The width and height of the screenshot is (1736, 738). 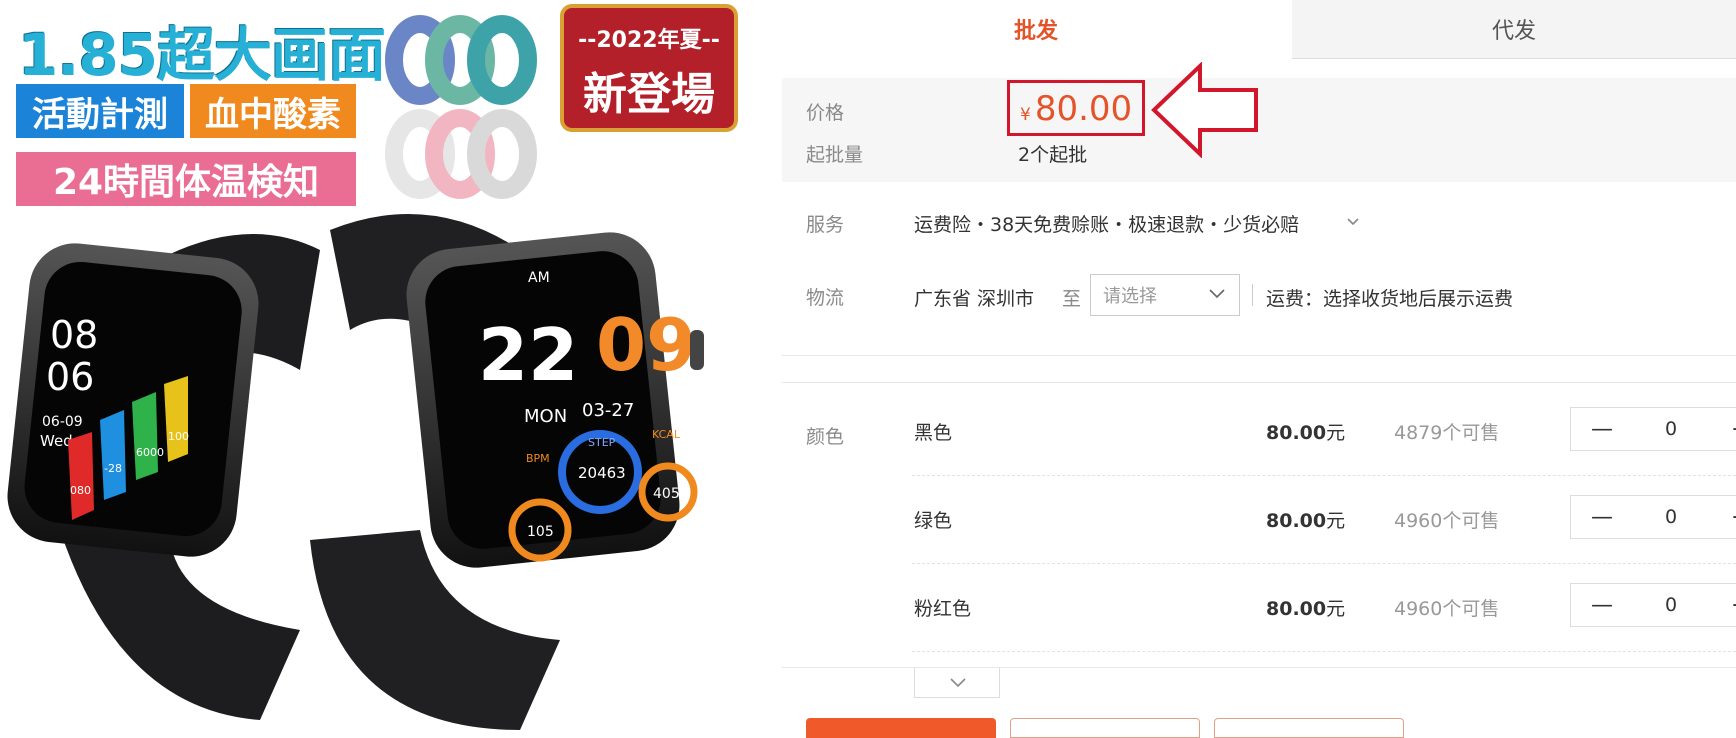 I want to click on left-watch-minute: 06, so click(x=70, y=377).